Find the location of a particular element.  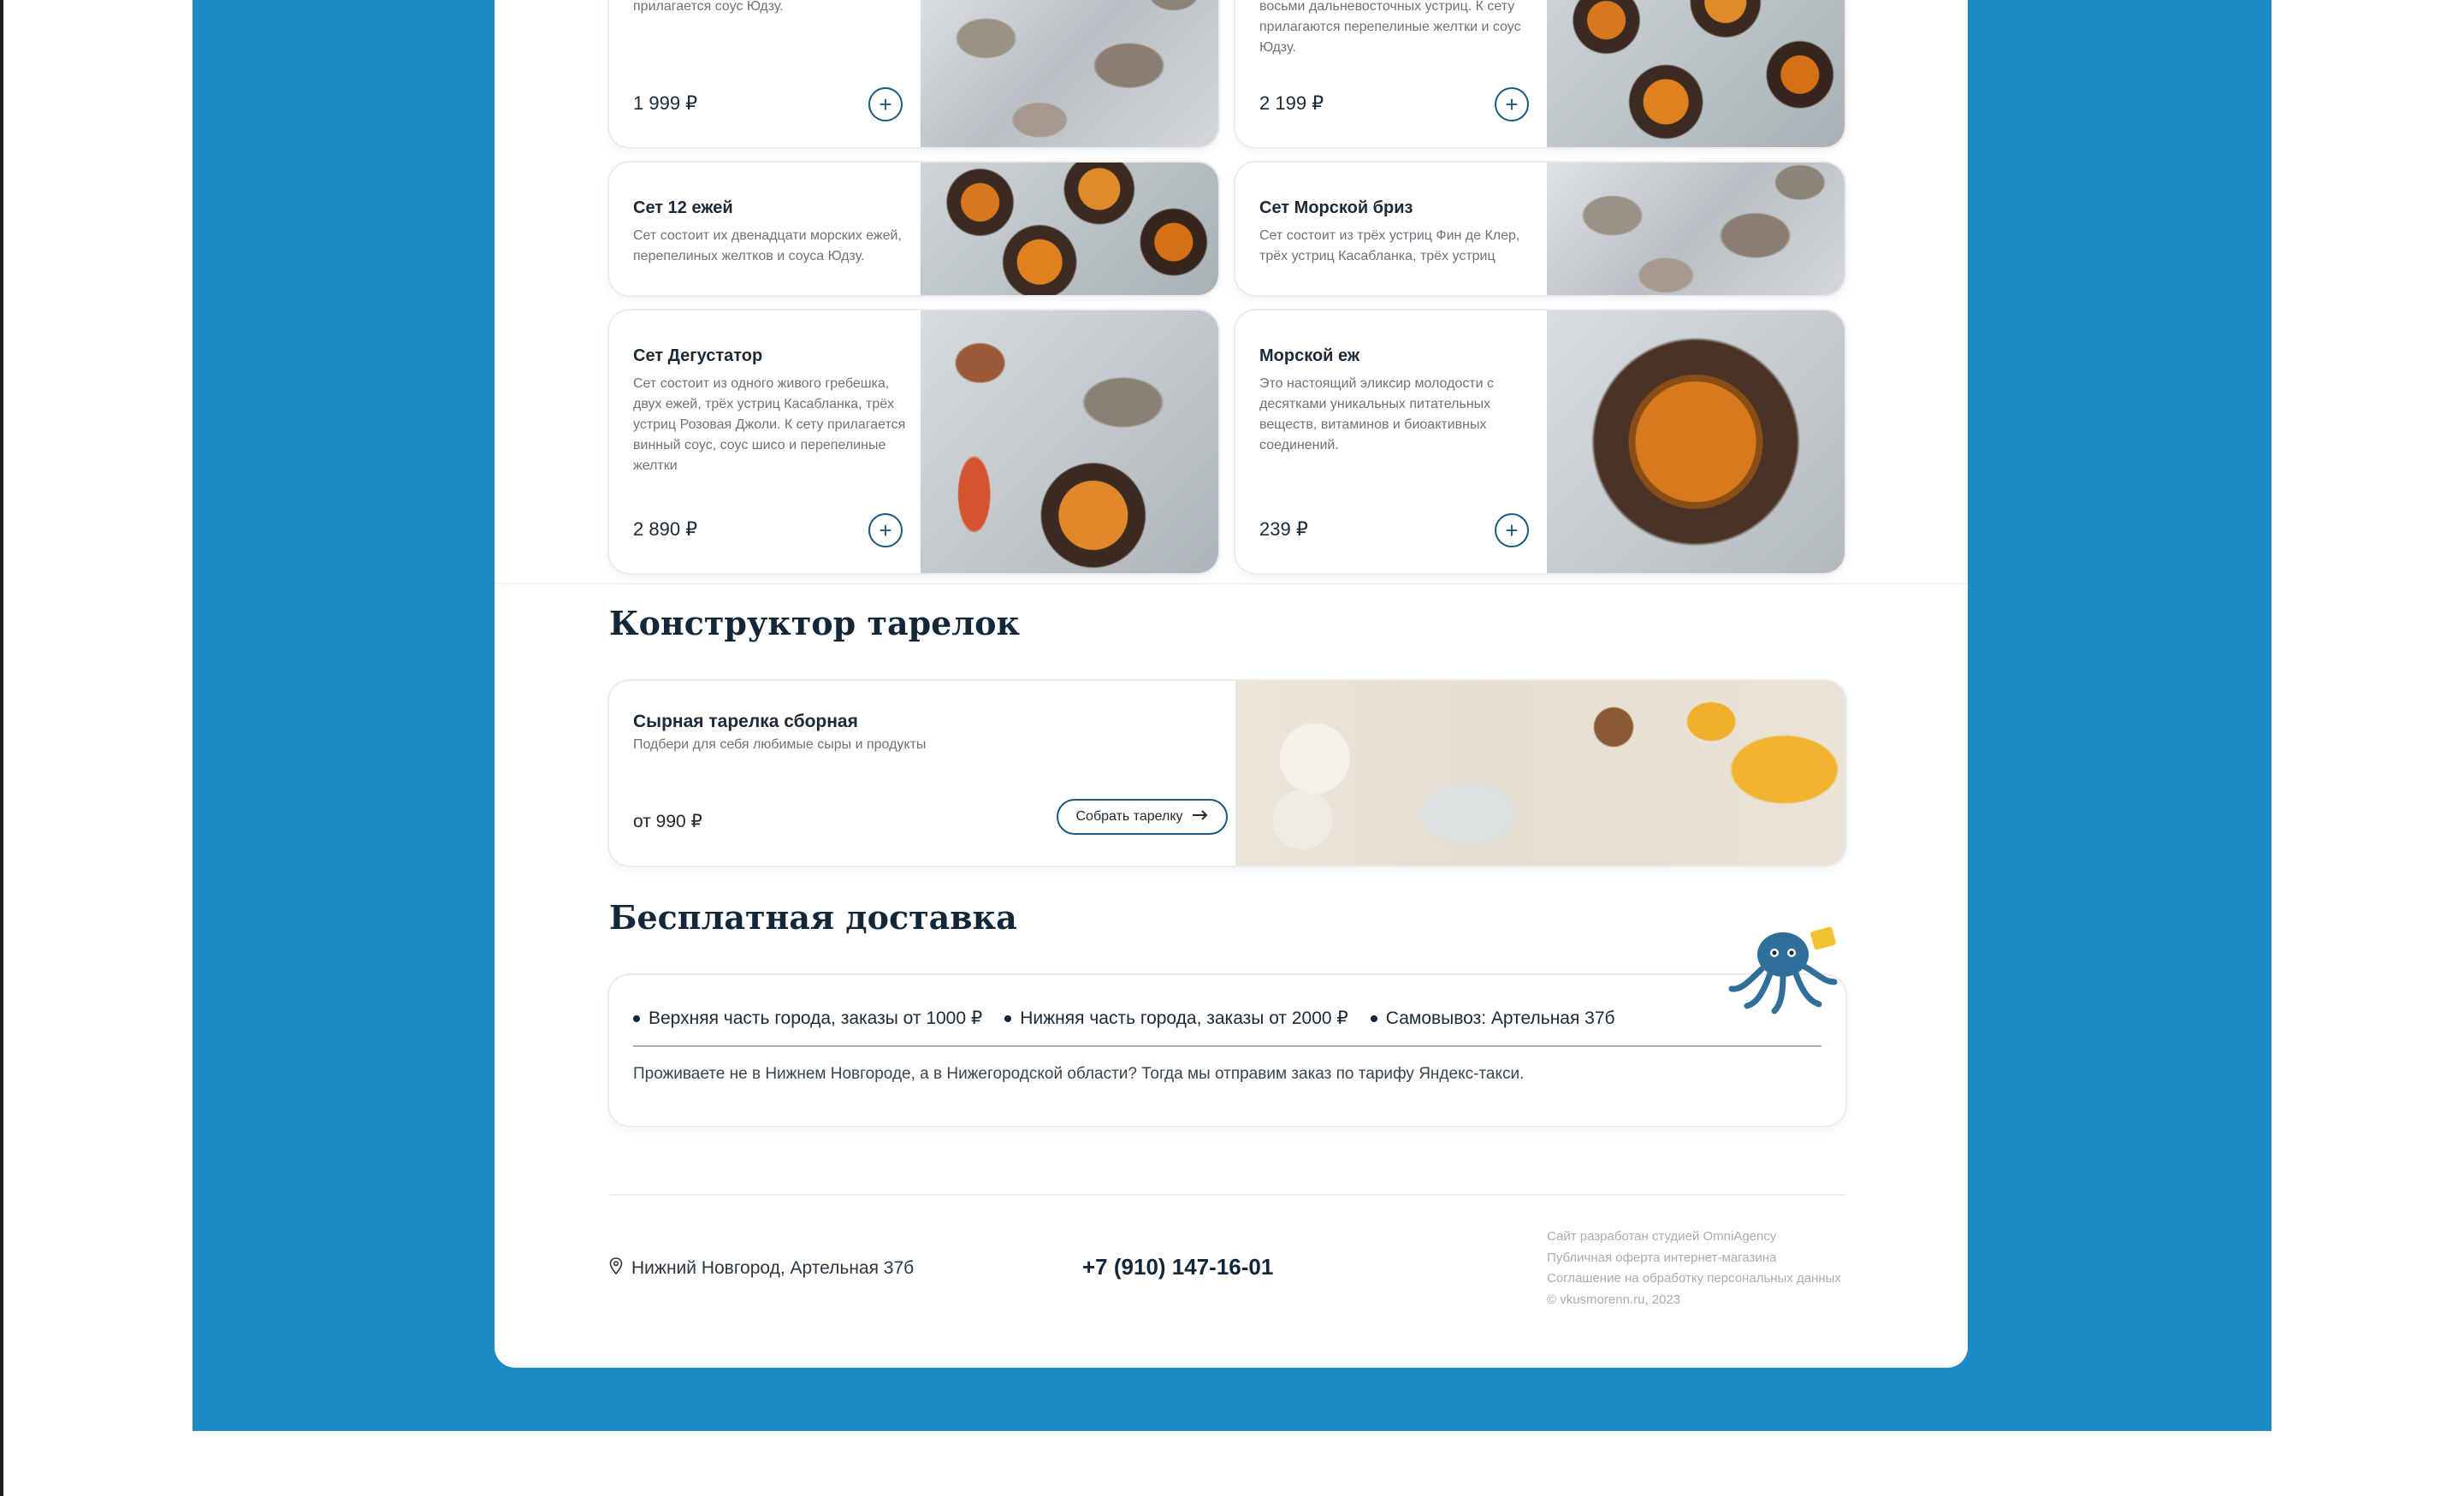

footer-phone: +7 (910) 147-16-01 is located at coordinates (1177, 1267).